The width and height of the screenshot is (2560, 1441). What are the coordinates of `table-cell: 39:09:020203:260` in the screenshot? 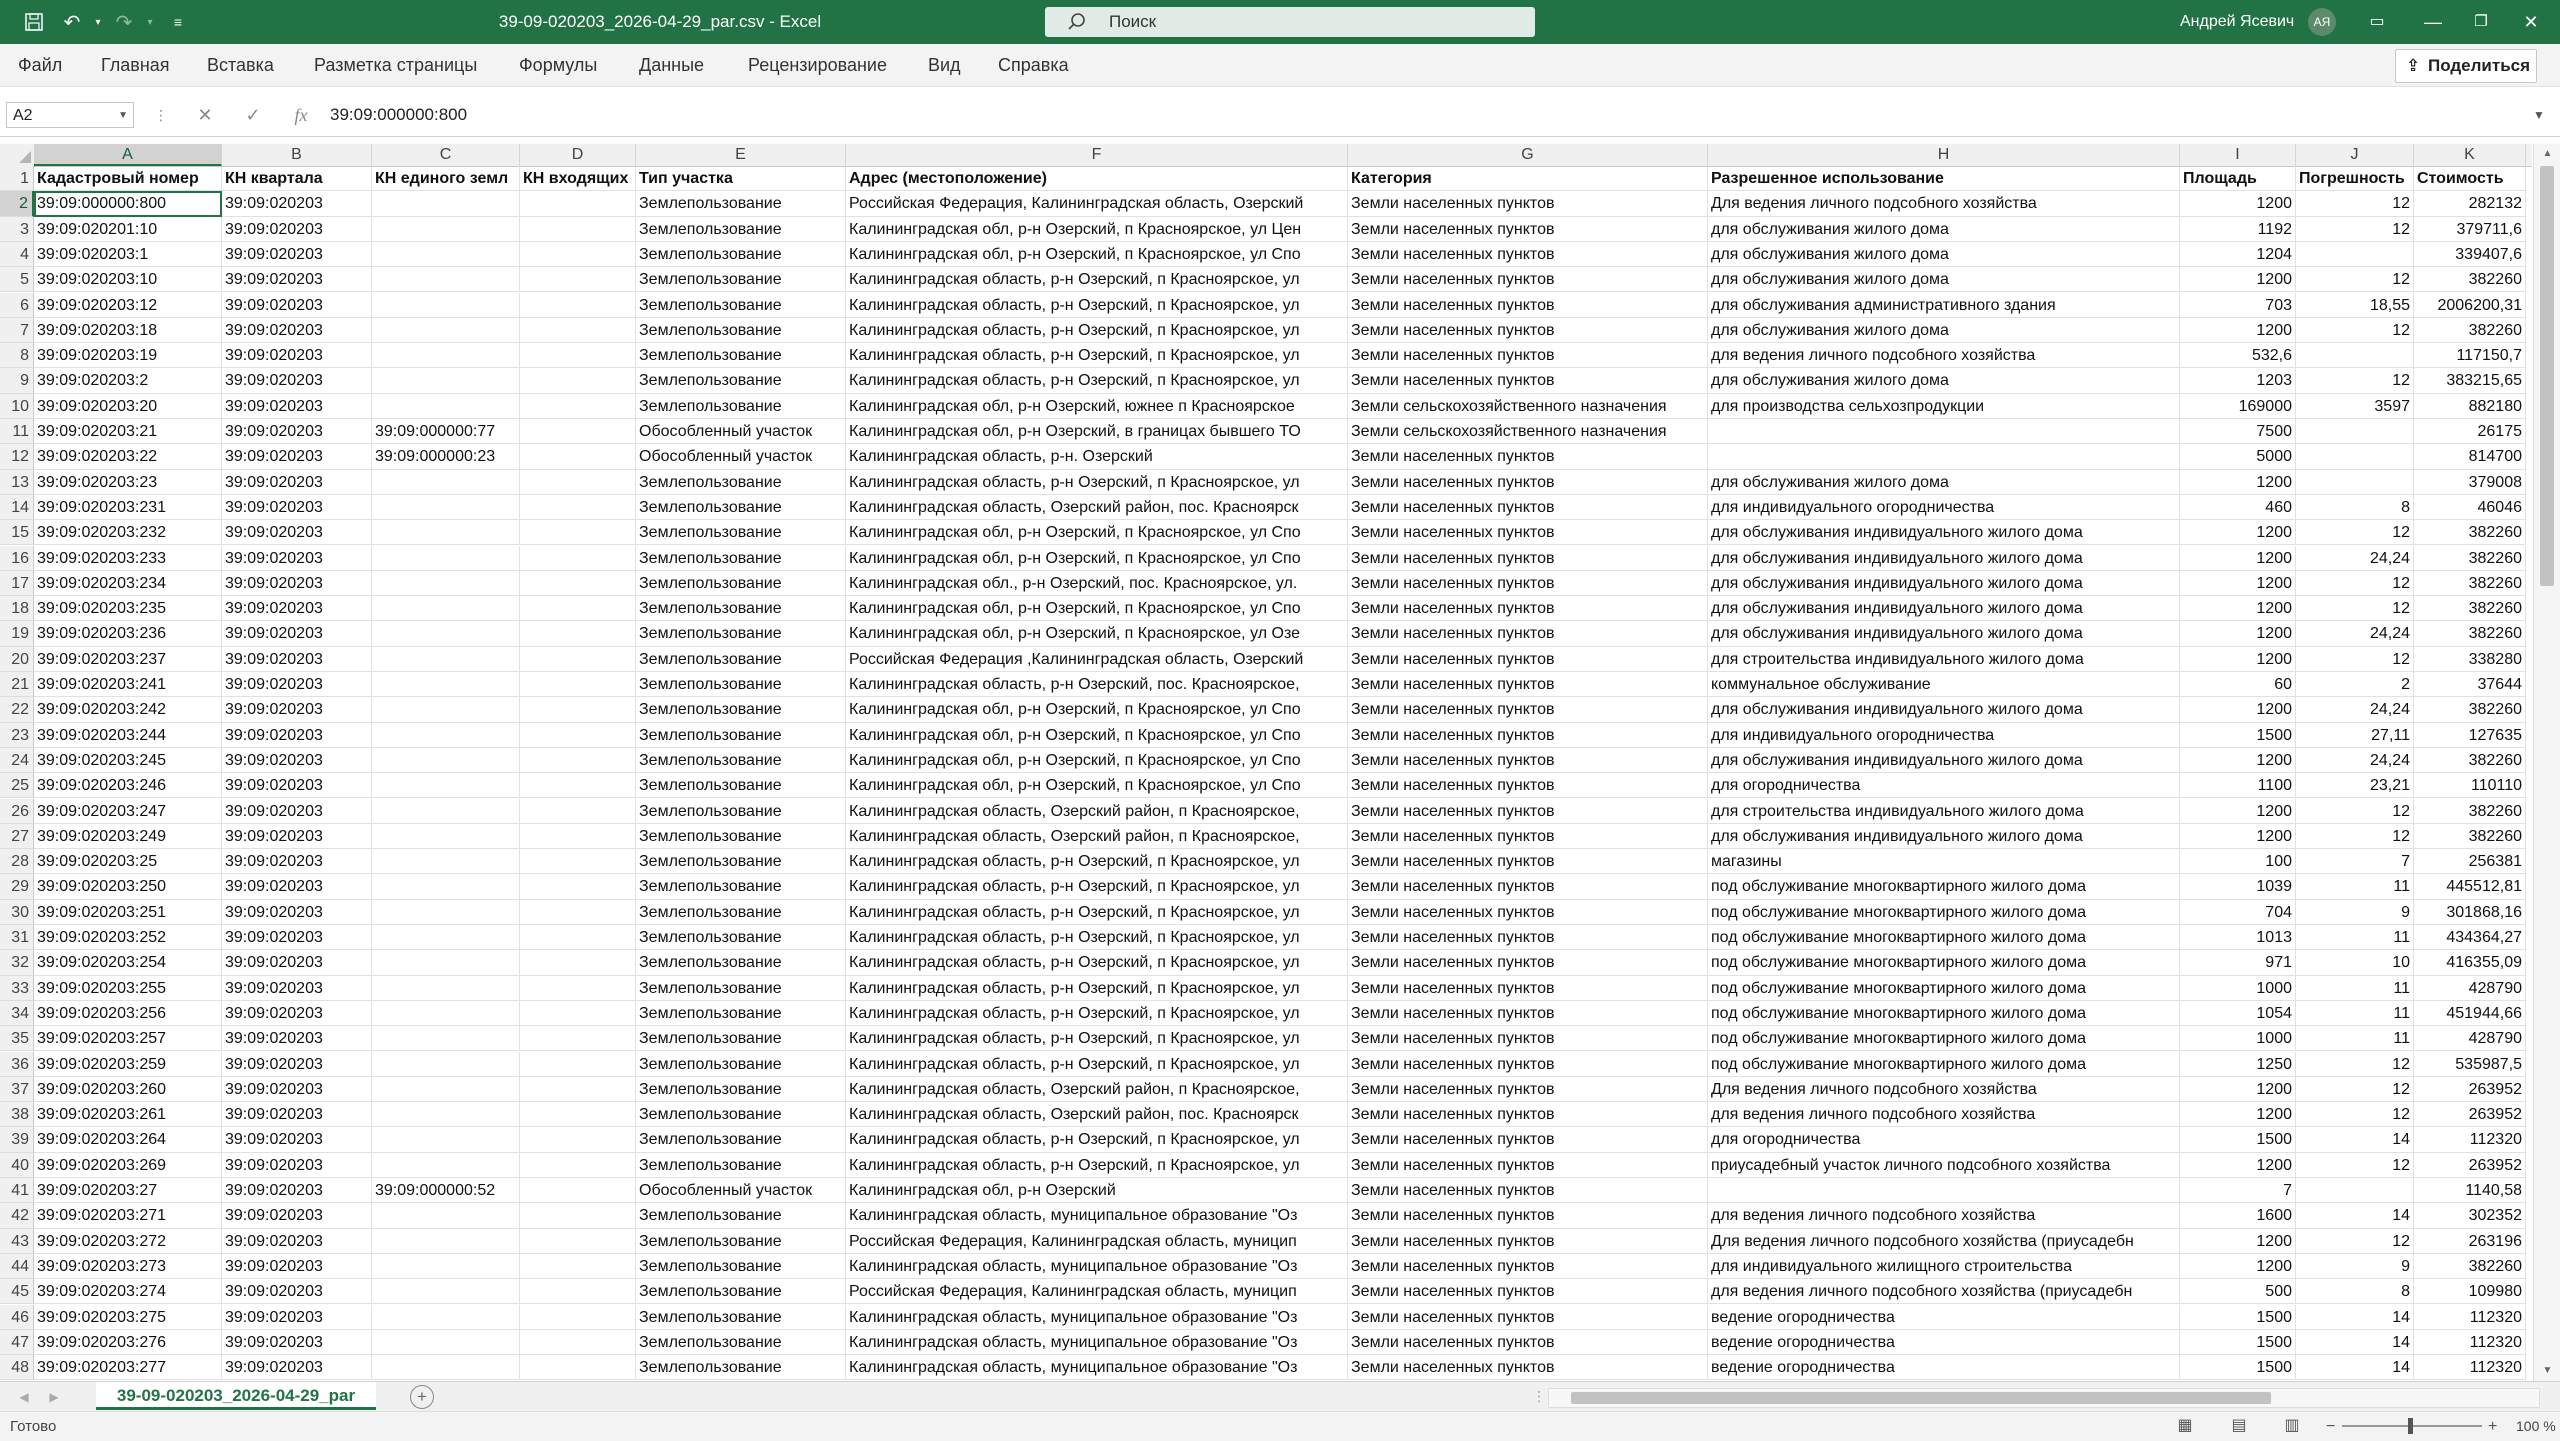 It's located at (128, 1089).